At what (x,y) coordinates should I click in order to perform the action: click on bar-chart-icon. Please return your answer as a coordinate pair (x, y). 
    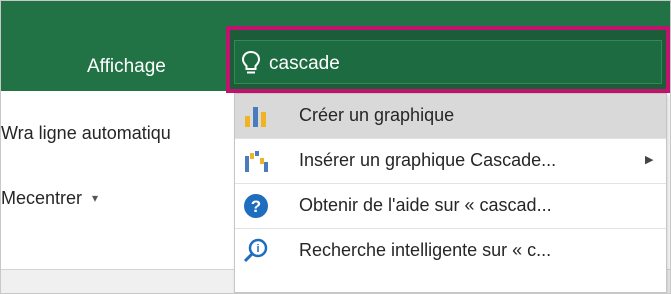
    Looking at the image, I should click on (255, 117).